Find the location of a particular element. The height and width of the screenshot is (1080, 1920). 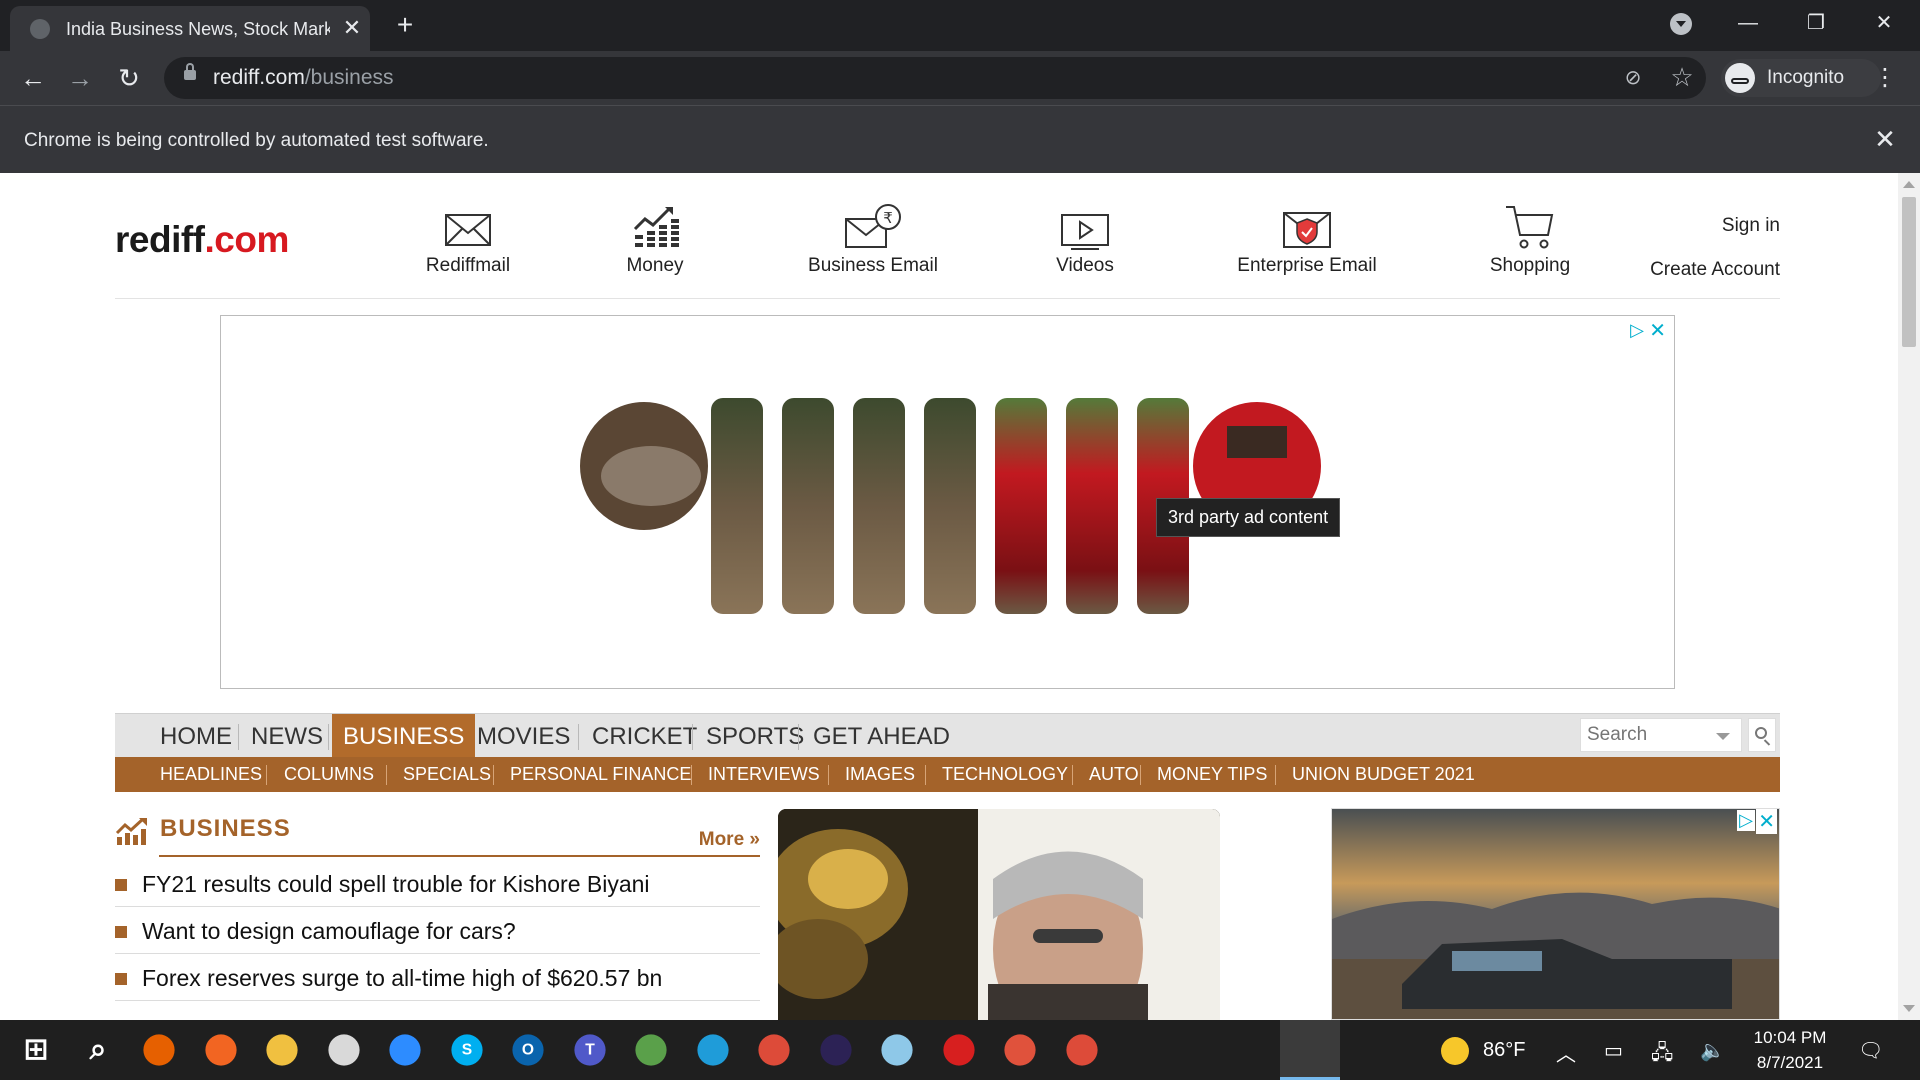

outlook-icon: O is located at coordinates (528, 1050).